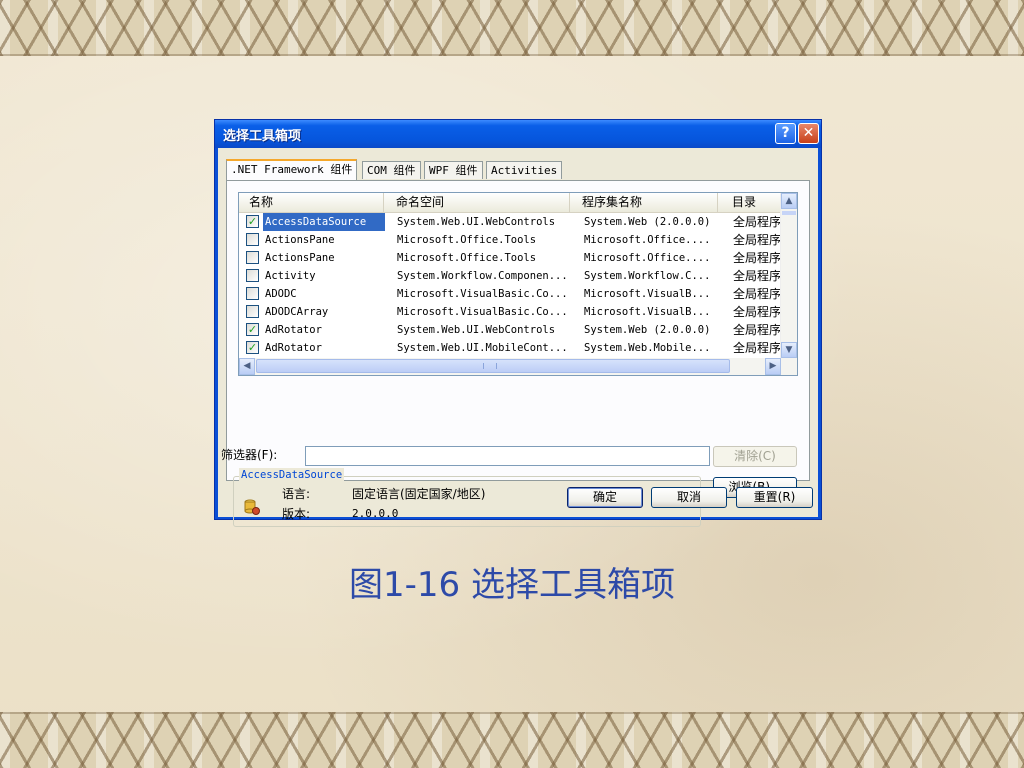  What do you see at coordinates (296, 494) in the screenshot?
I see `language-label: 语言:` at bounding box center [296, 494].